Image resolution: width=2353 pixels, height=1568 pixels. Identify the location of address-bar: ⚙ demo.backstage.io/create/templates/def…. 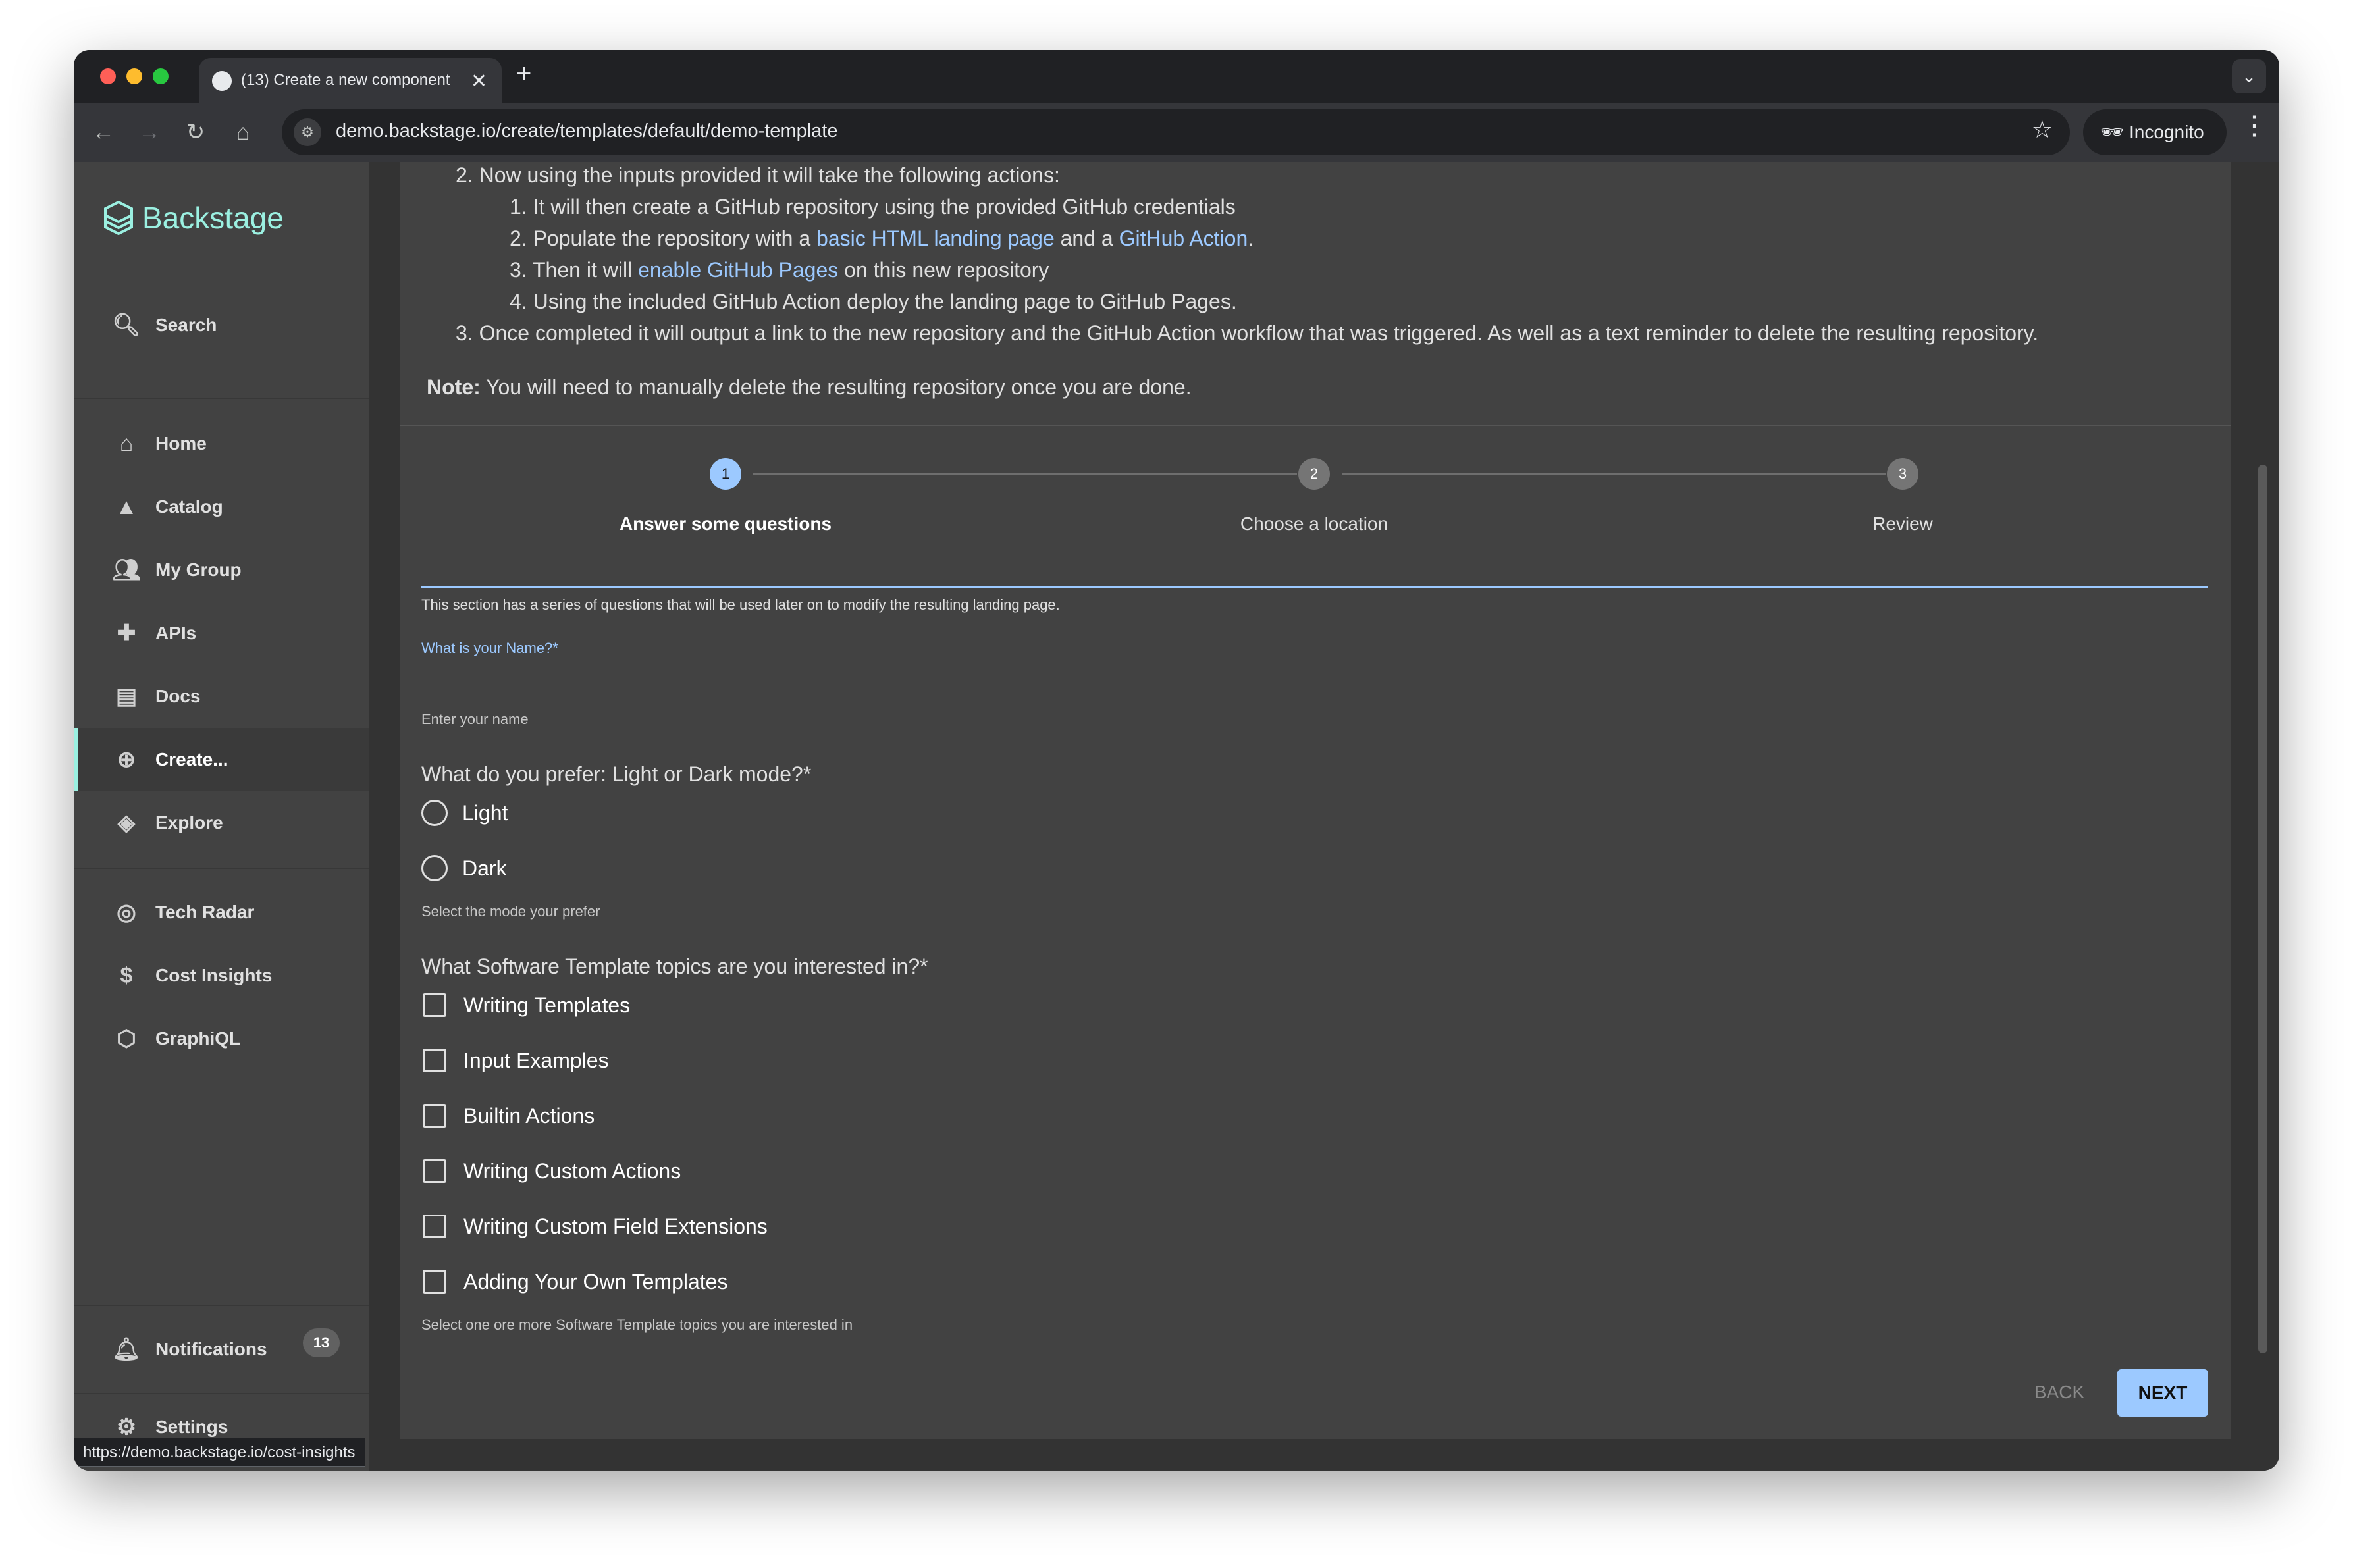
(1176, 132).